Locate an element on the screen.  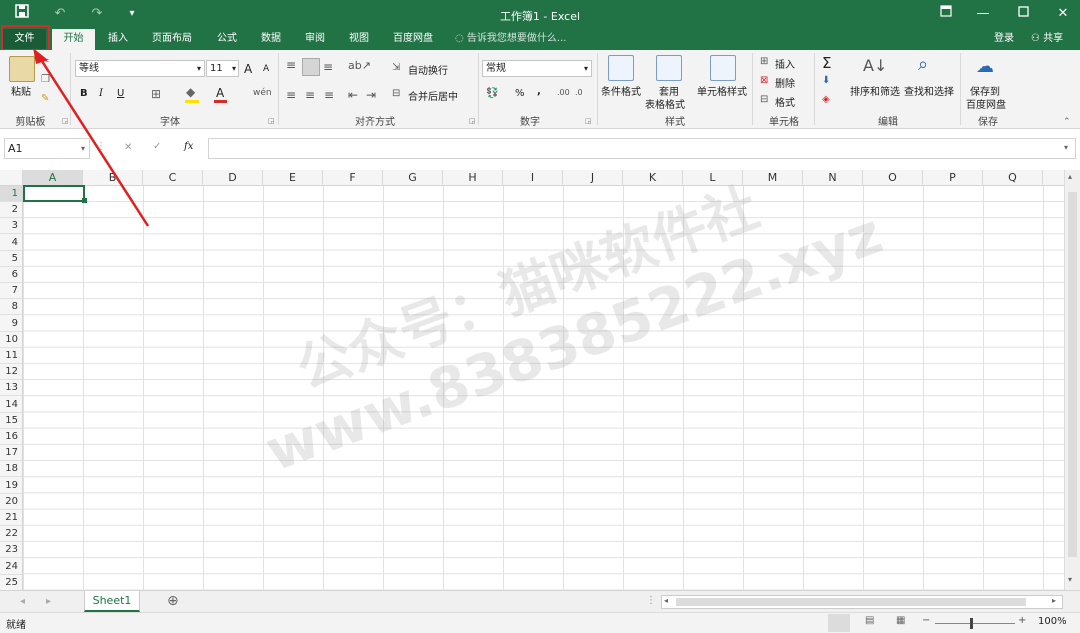
close-icon: ✕ is located at coordinates (1063, 14).